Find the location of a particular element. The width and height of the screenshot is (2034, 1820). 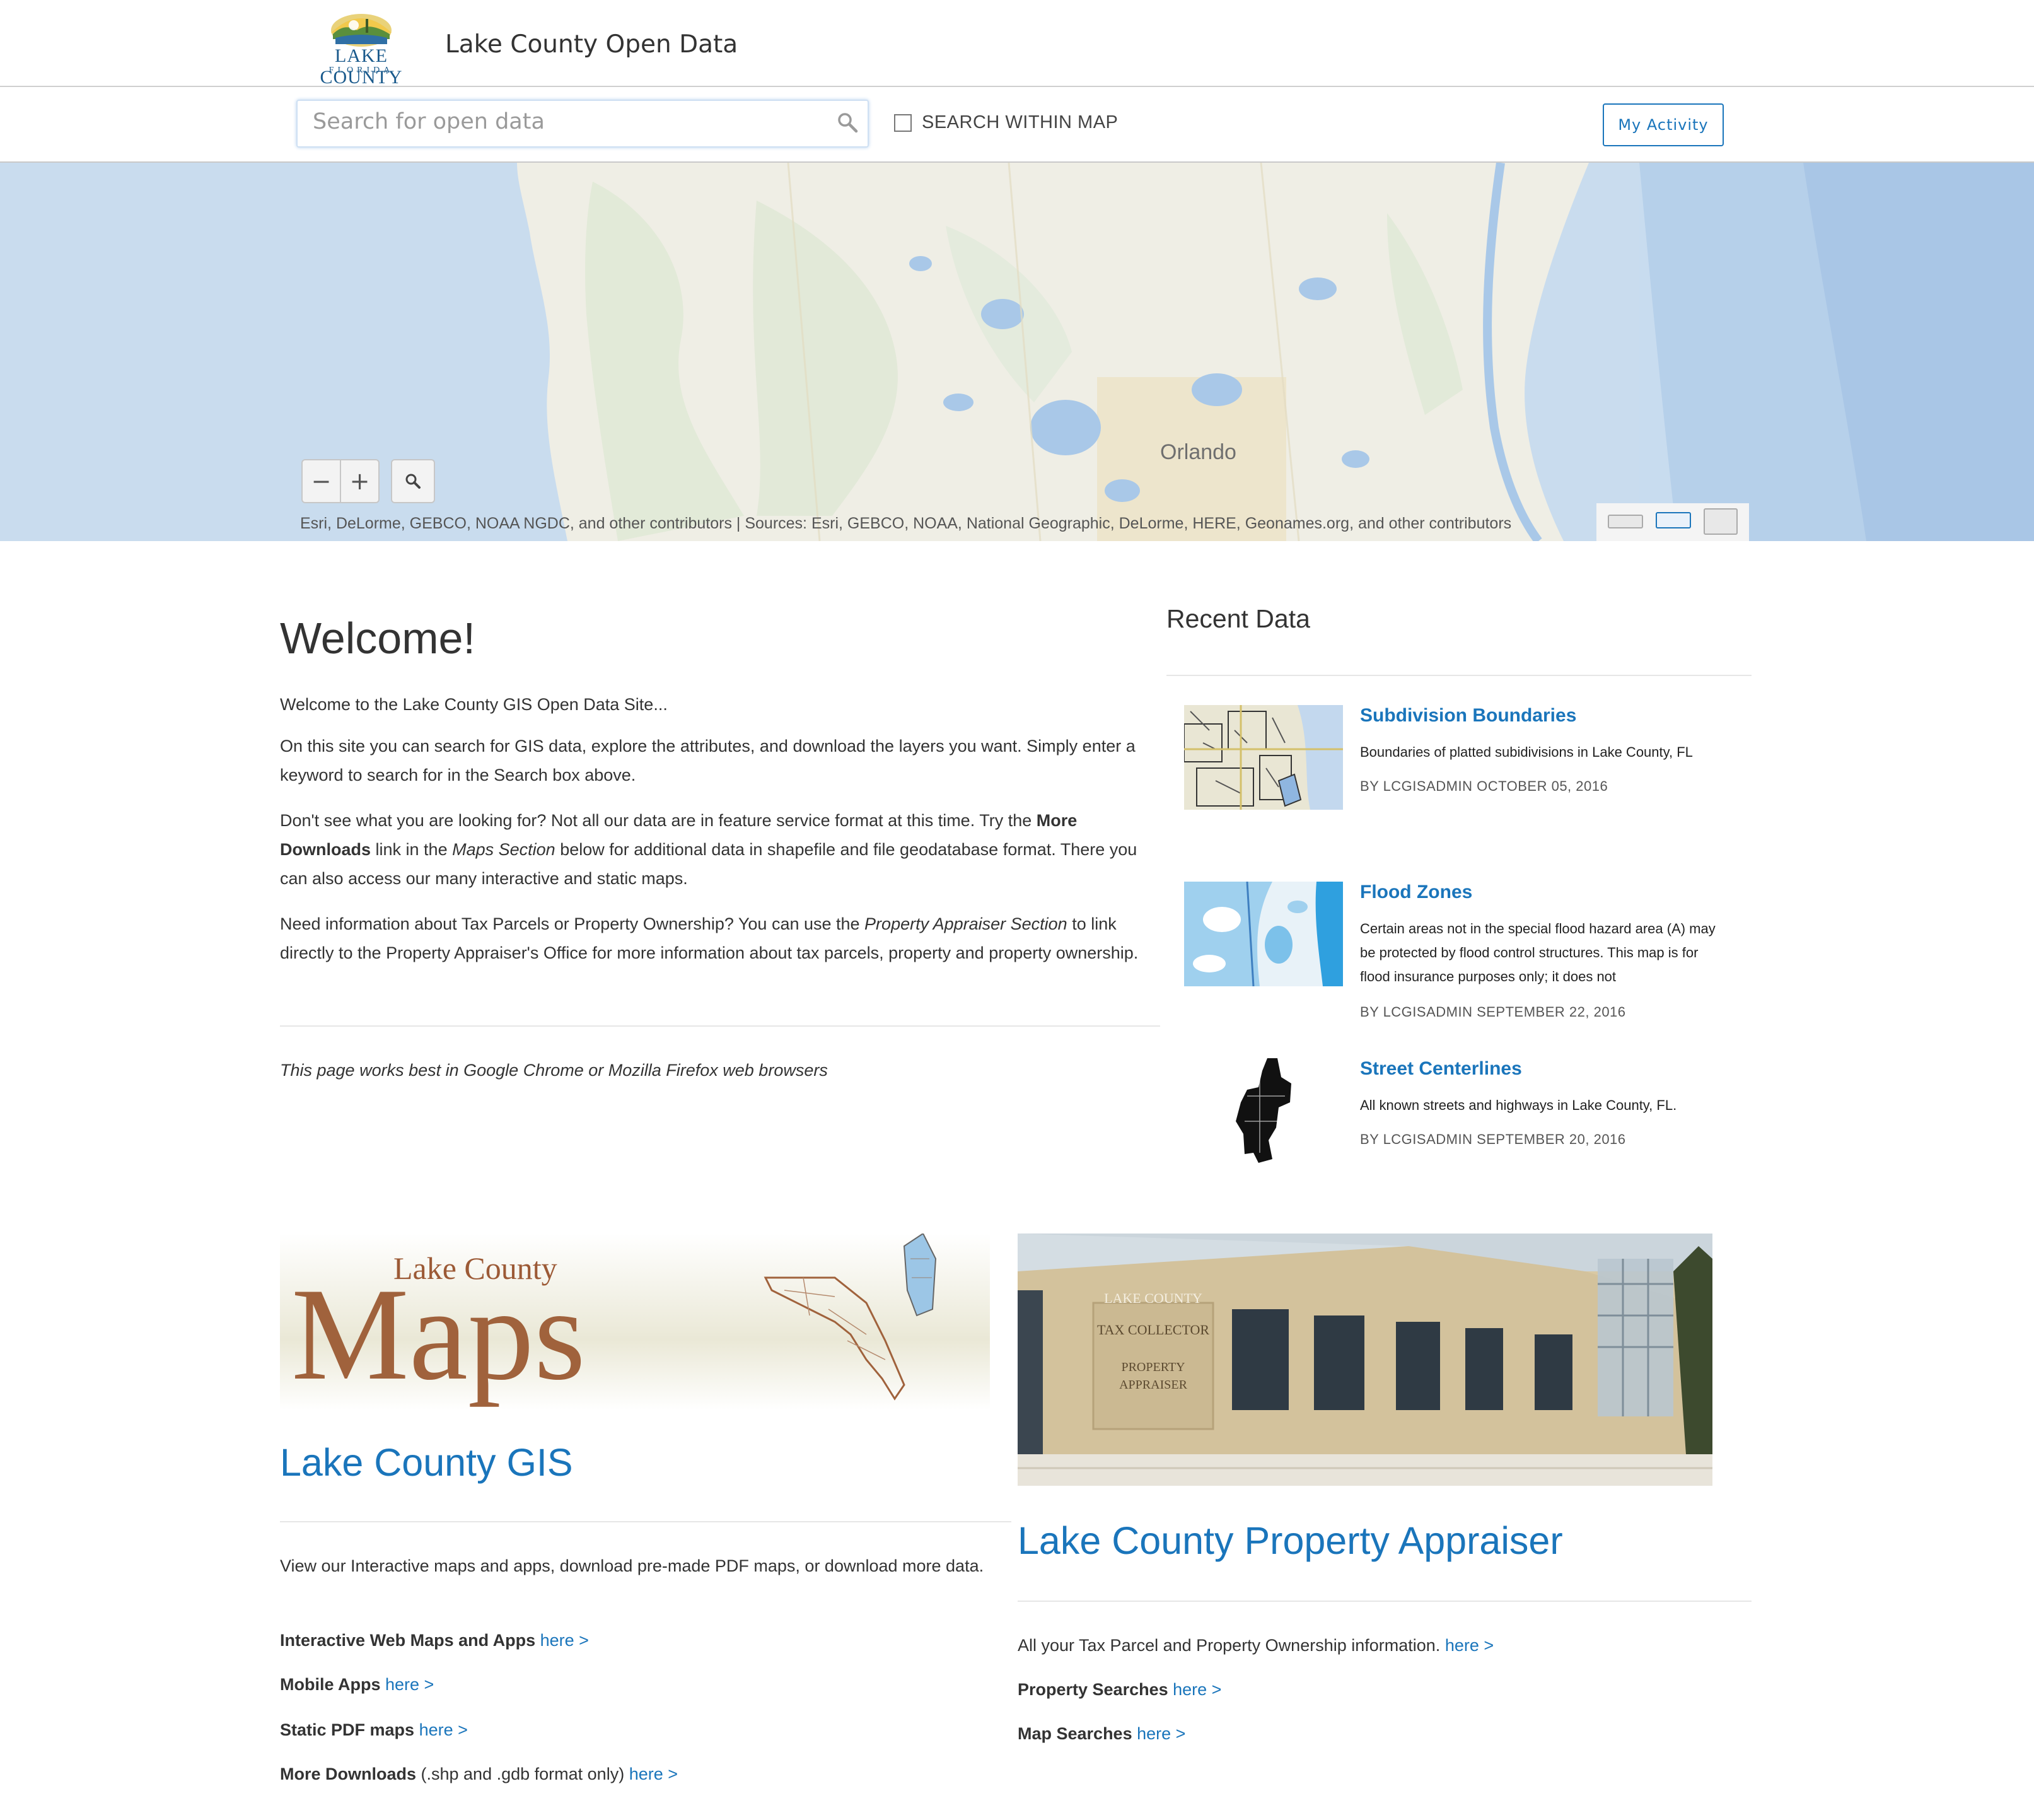

sign-text-2: TAX COLLECTOR is located at coordinates (1153, 1330).